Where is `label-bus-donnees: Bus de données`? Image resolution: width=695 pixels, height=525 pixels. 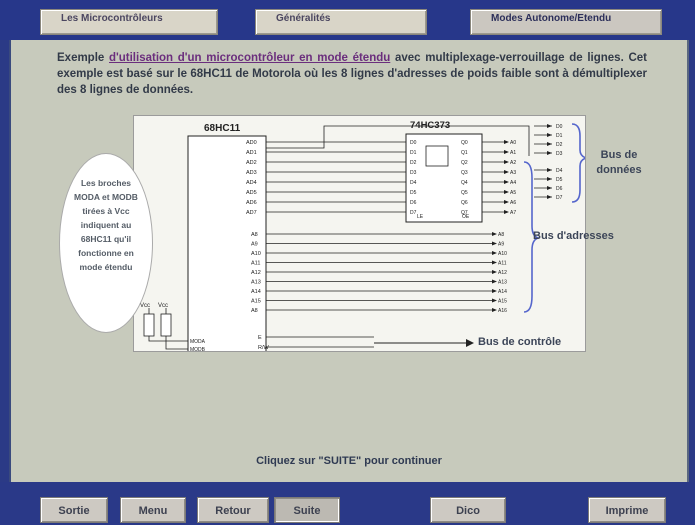 label-bus-donnees: Bus de données is located at coordinates (619, 162).